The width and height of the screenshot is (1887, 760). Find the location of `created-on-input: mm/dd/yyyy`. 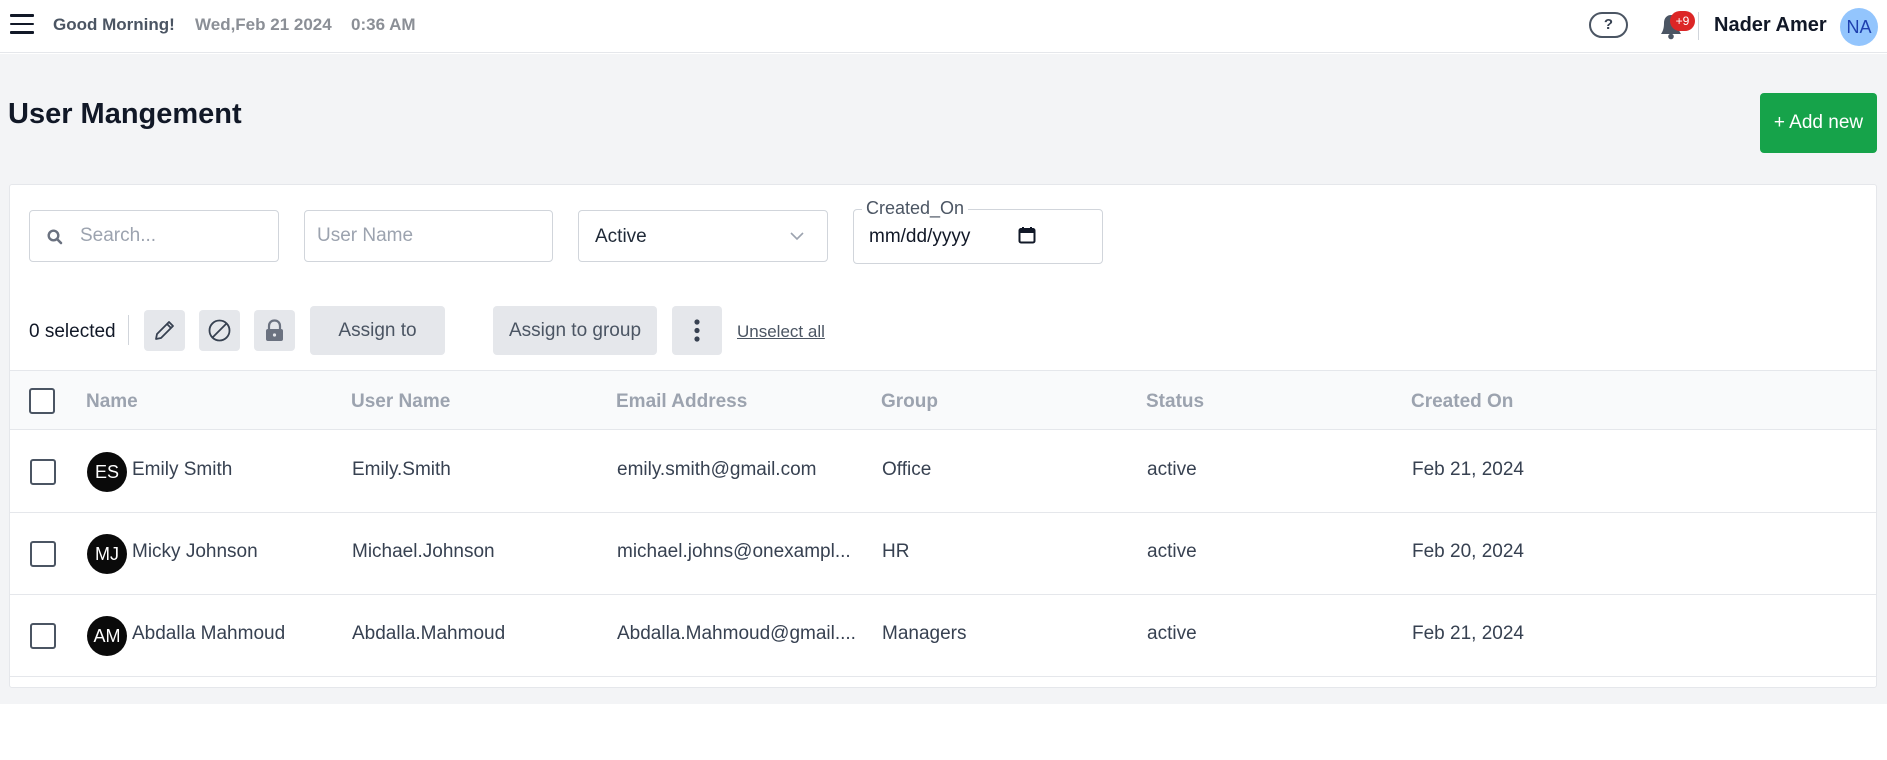

created-on-input: mm/dd/yyyy is located at coordinates (919, 237).